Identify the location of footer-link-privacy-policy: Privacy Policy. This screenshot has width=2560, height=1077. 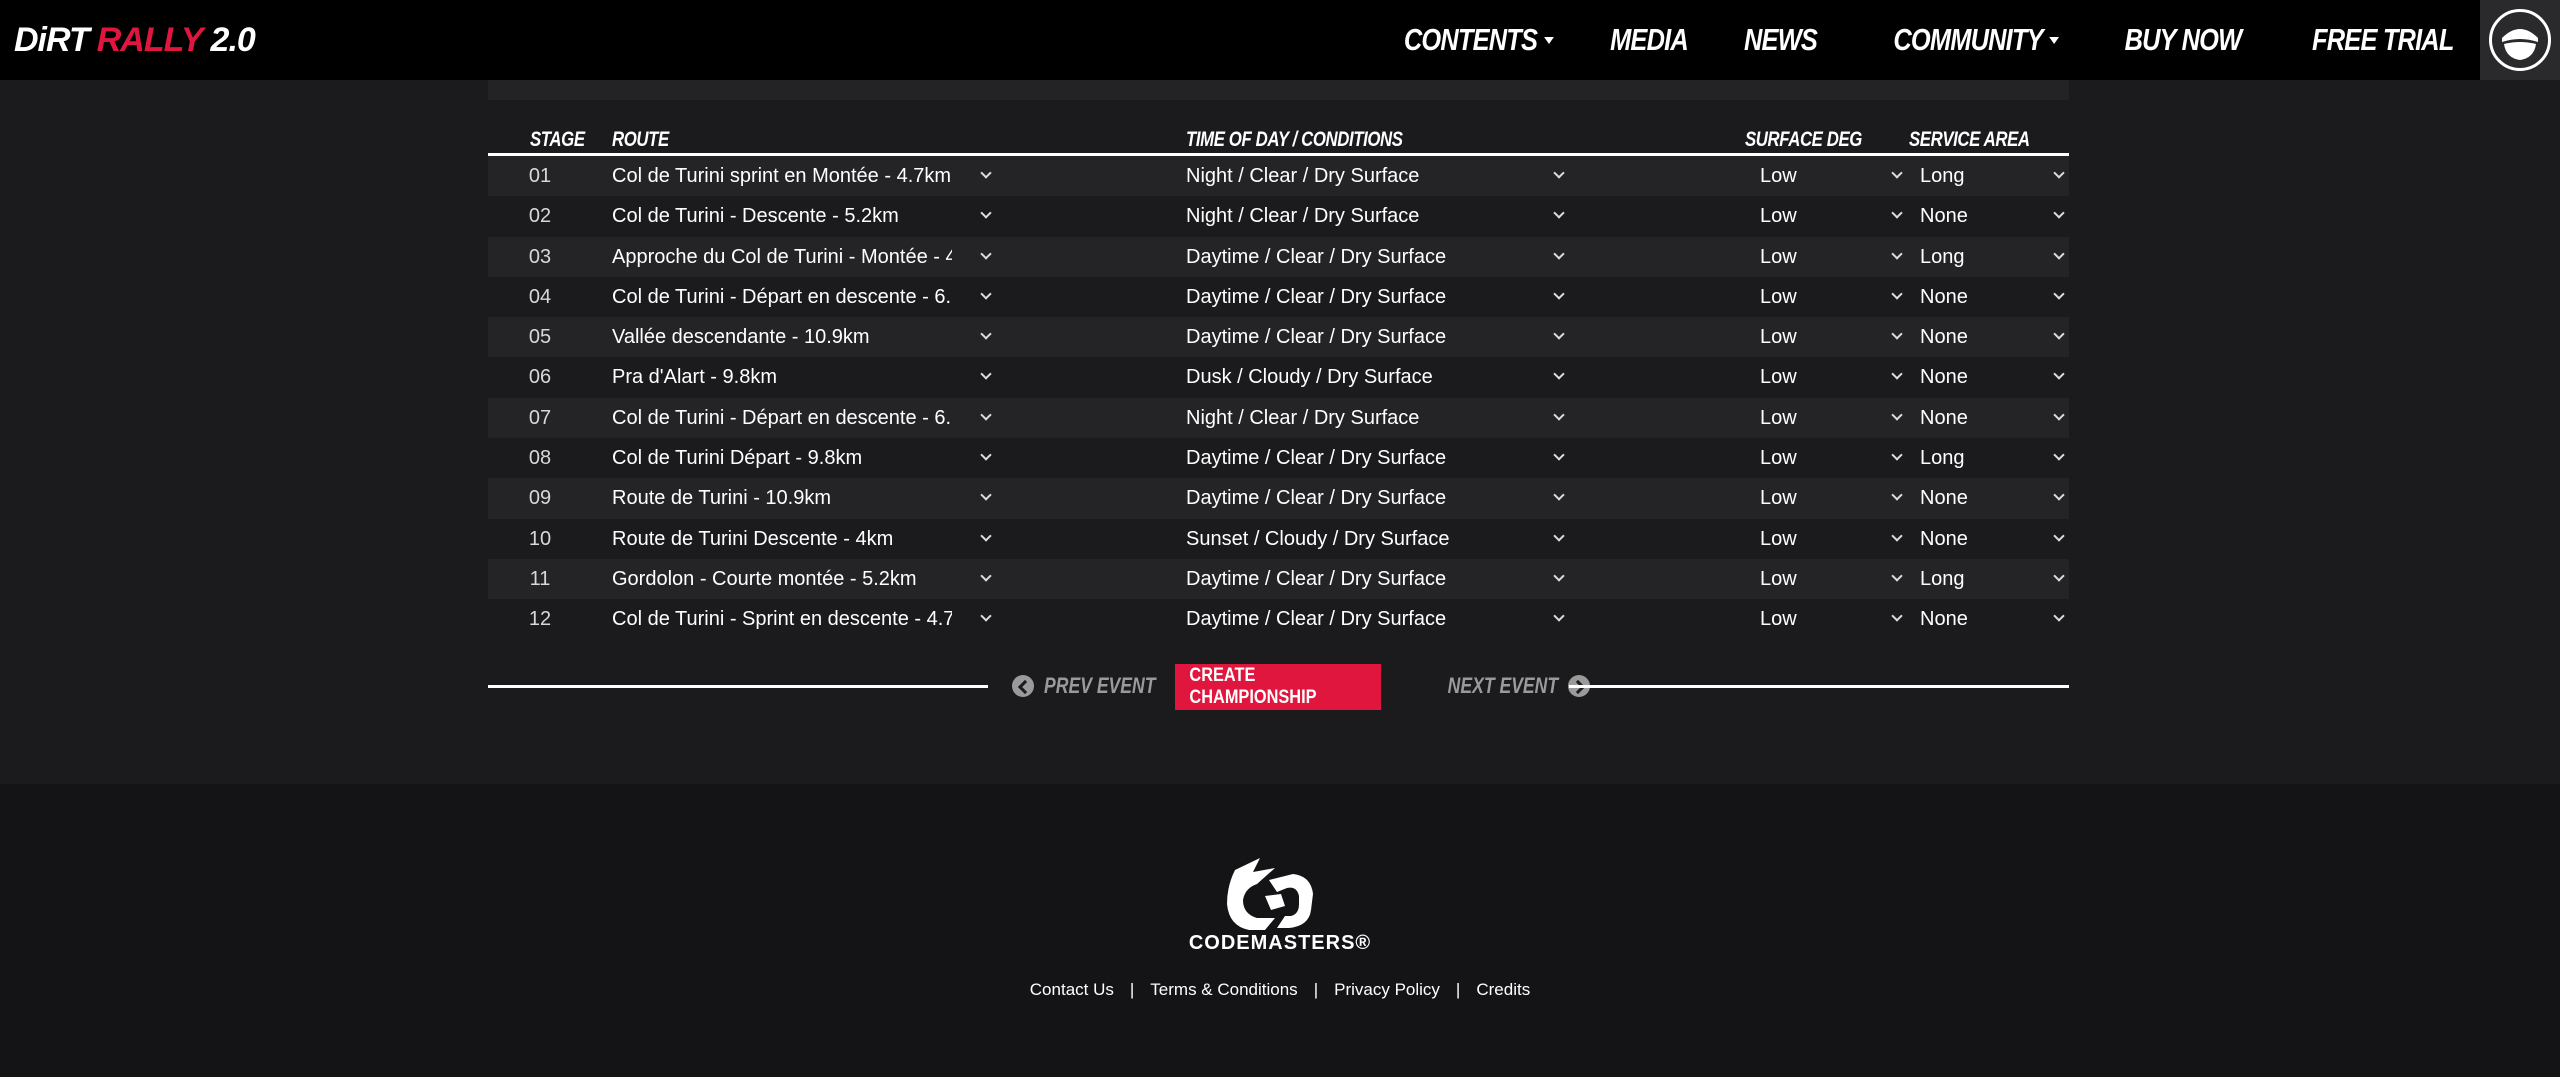
(1387, 990).